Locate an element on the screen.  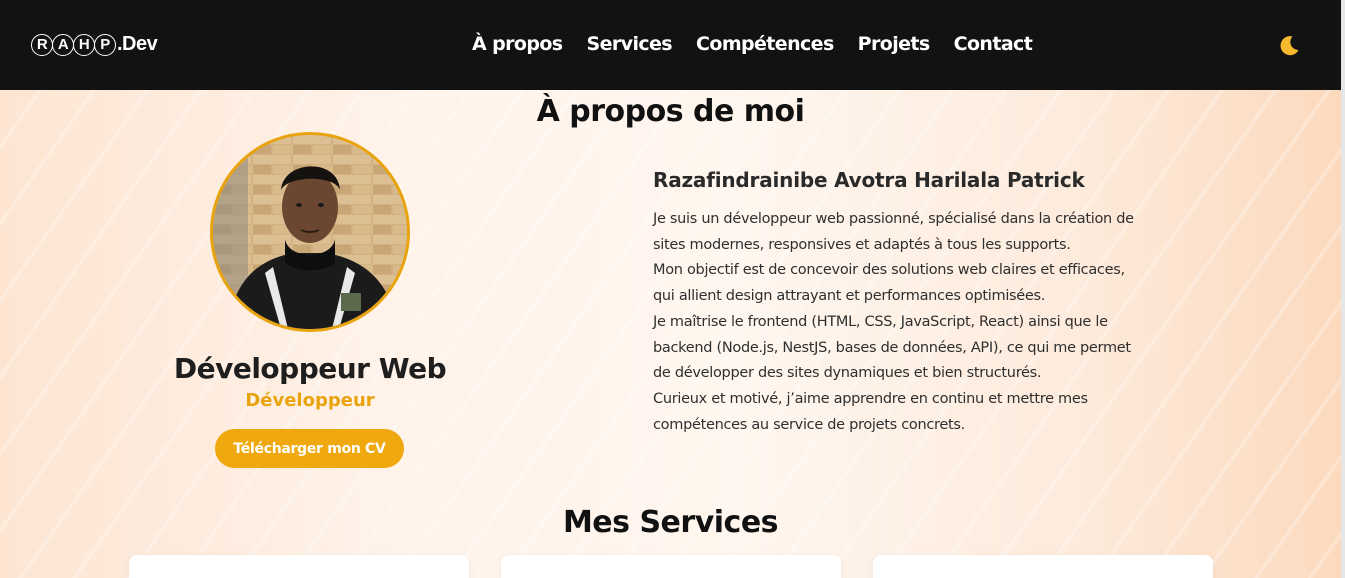
nav-link-projects: Projets is located at coordinates (894, 44).